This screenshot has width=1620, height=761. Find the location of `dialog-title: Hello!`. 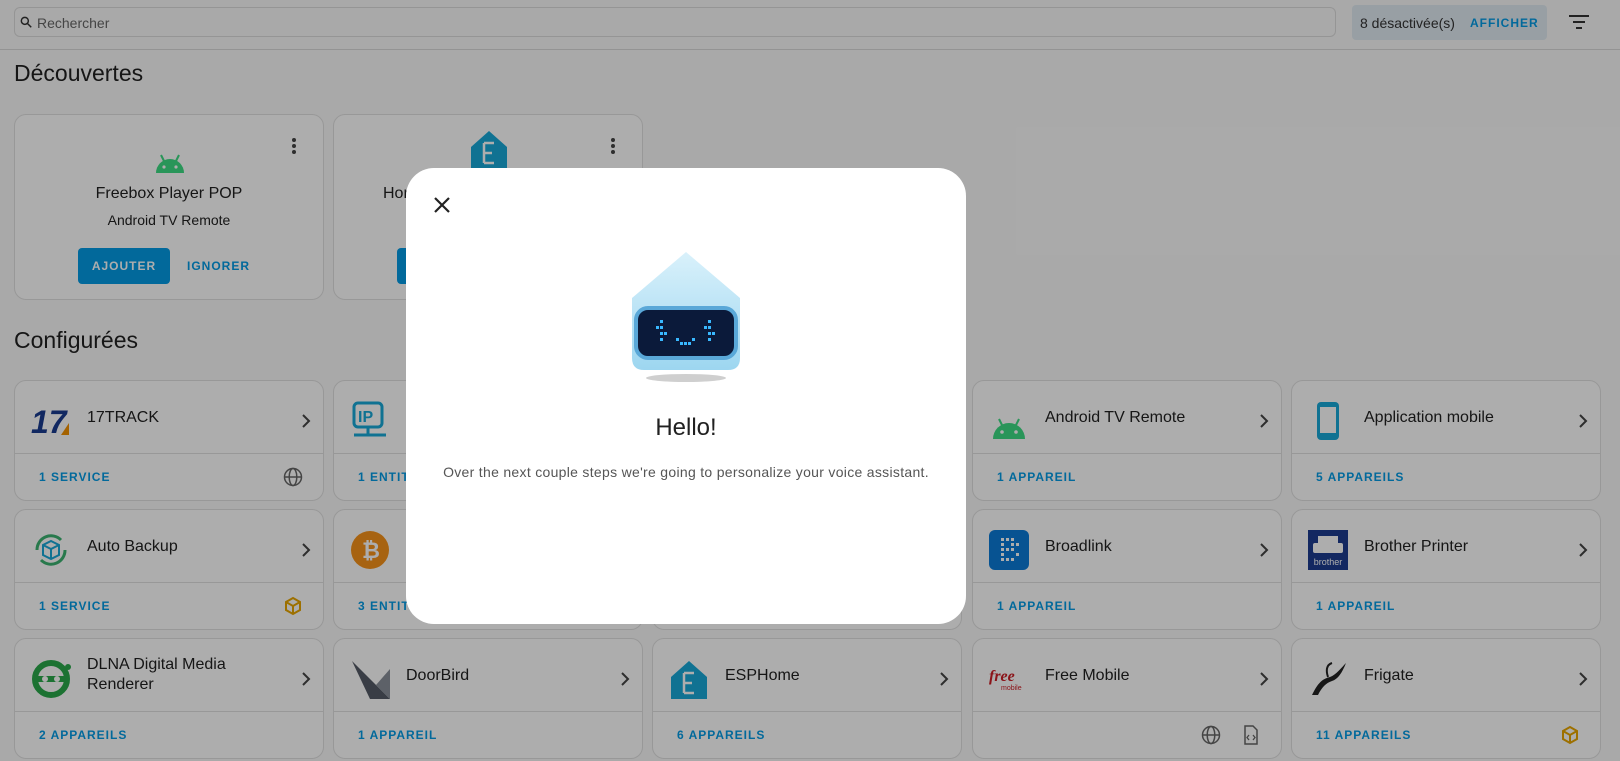

dialog-title: Hello! is located at coordinates (686, 427).